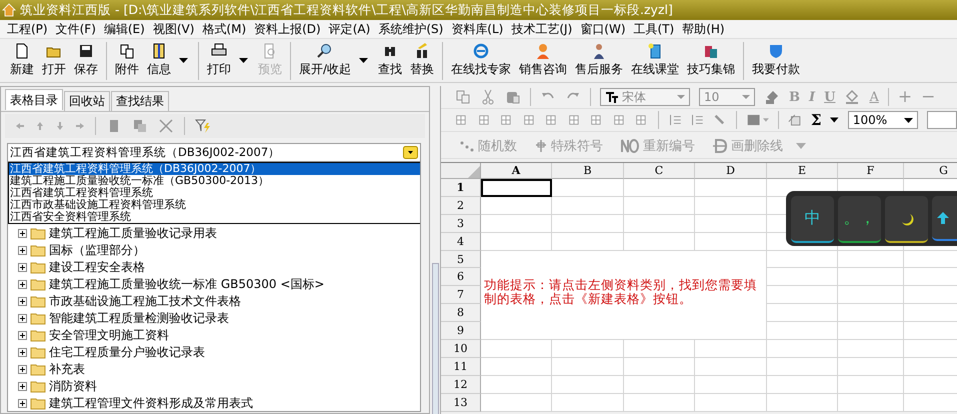 This screenshot has width=957, height=414. Describe the element at coordinates (659, 171) in the screenshot. I see `column-header: C` at that location.